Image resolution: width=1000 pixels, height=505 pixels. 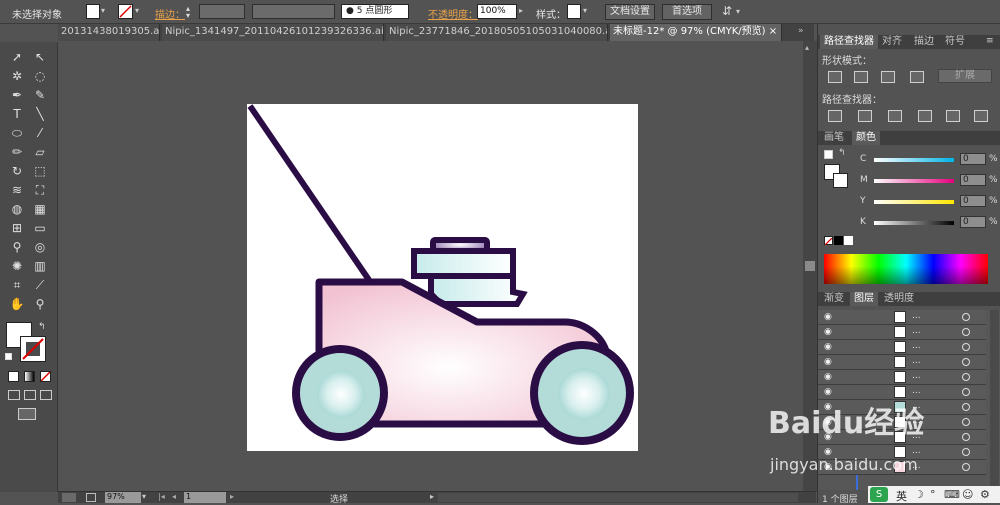 What do you see at coordinates (17, 209) in the screenshot?
I see `shape-builder-tool-icon: ◍` at bounding box center [17, 209].